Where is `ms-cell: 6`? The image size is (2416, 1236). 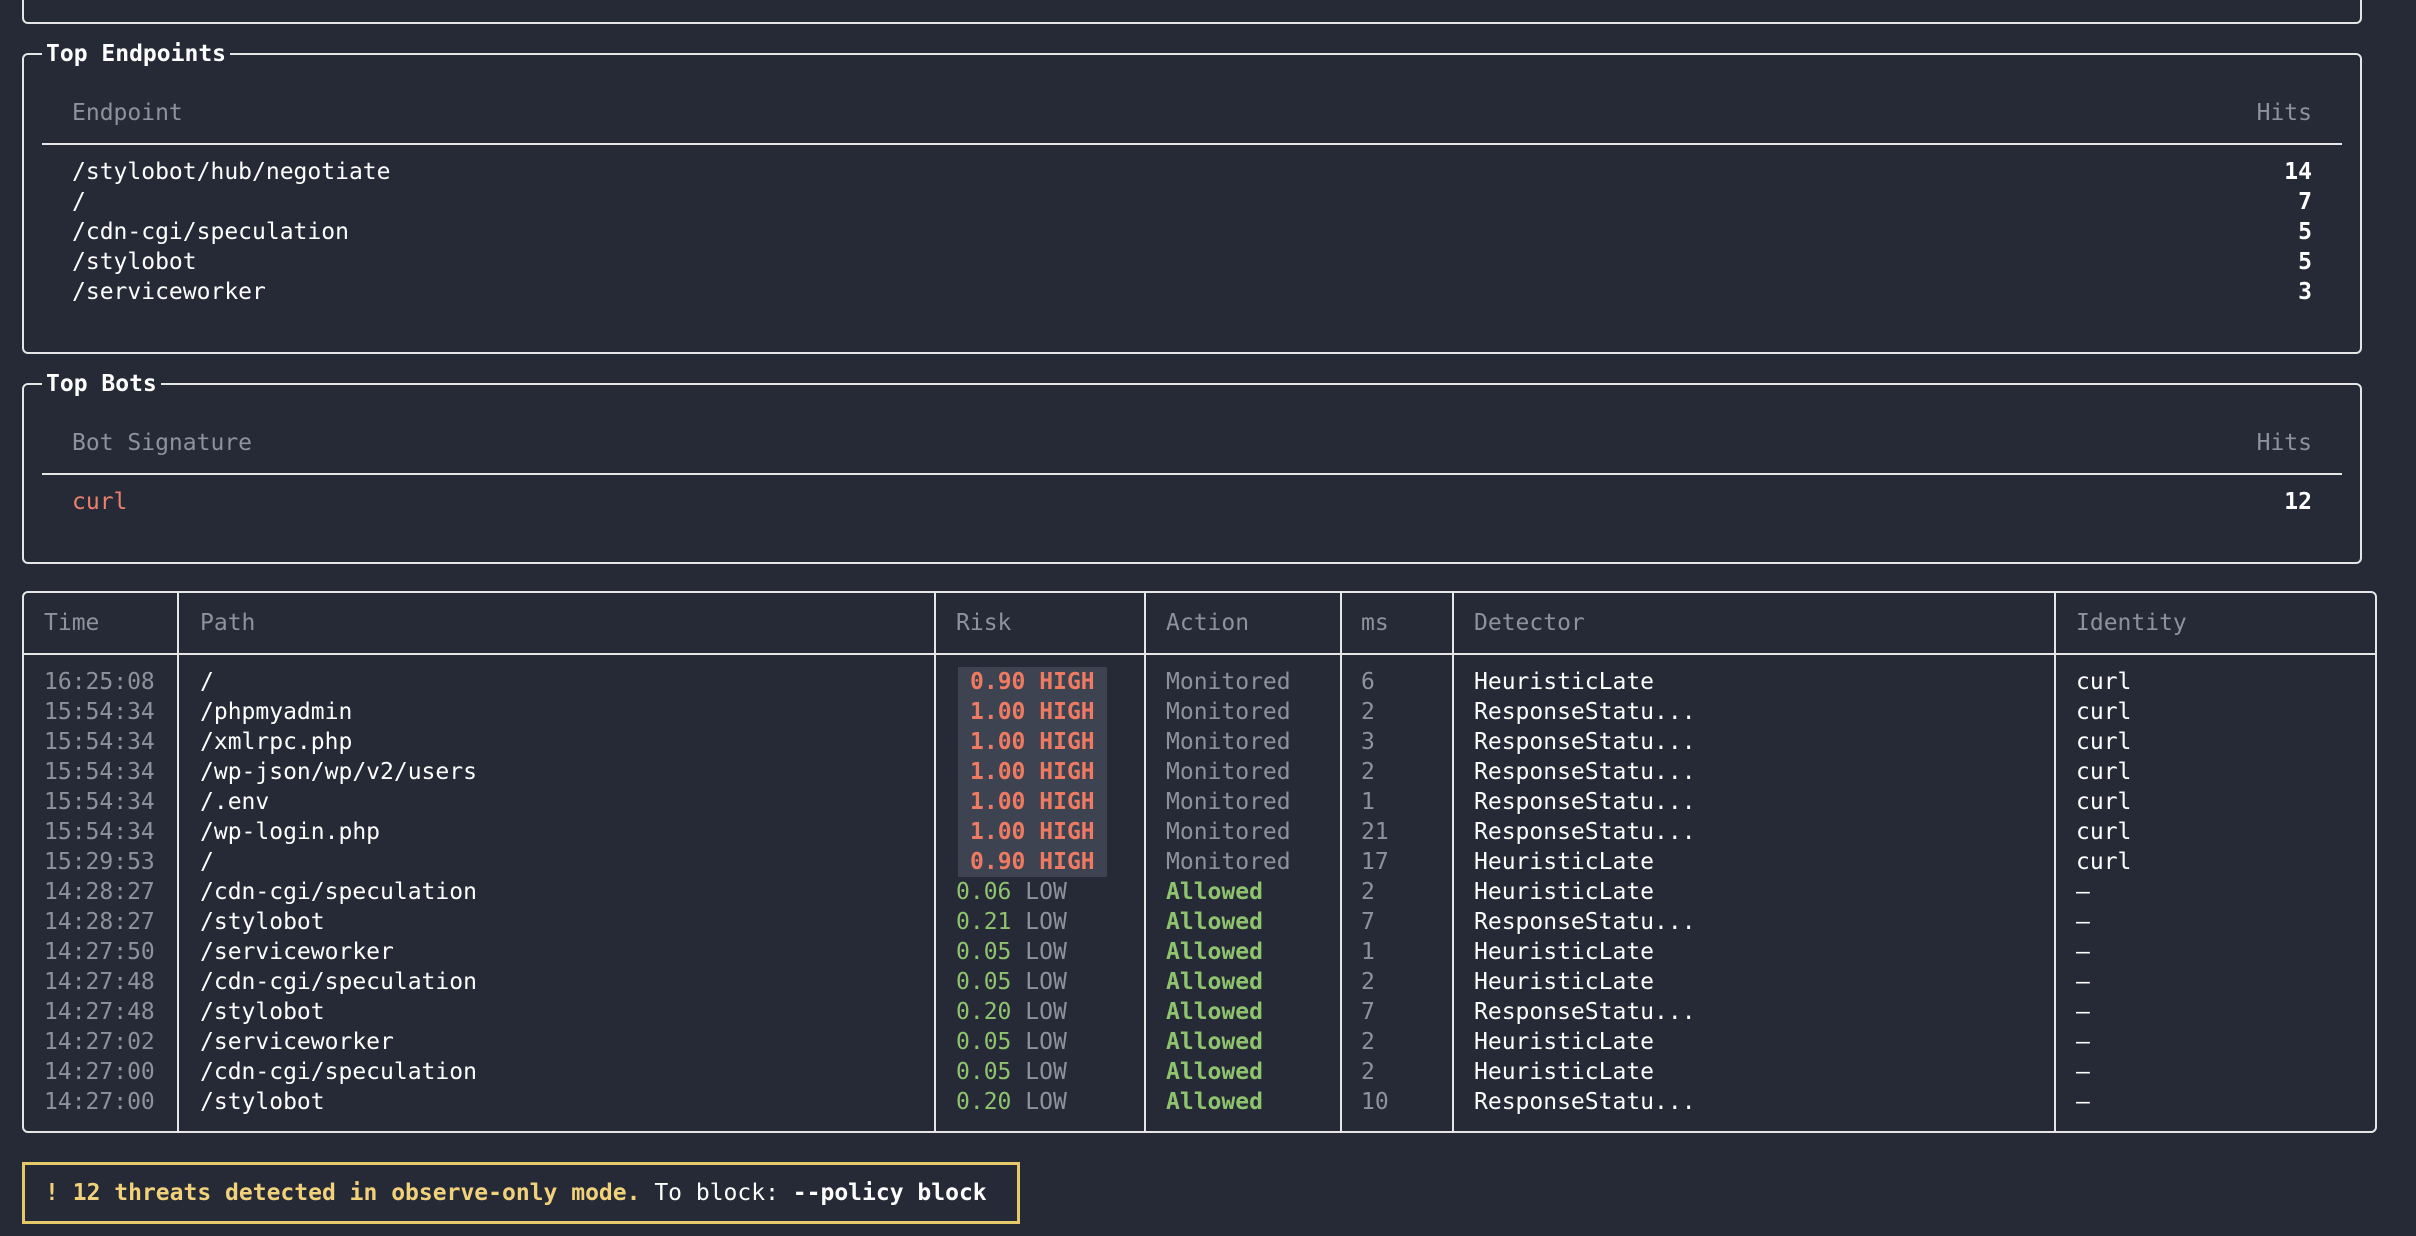 ms-cell: 6 is located at coordinates (1368, 682).